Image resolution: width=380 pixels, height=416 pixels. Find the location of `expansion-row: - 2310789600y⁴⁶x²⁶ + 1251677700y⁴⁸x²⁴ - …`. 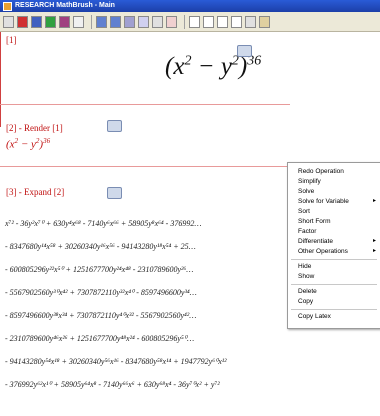

expansion-row: - 2310789600y⁴⁶x²⁶ + 1251677700y⁴⁸x²⁴ - … is located at coordinates (100, 338).